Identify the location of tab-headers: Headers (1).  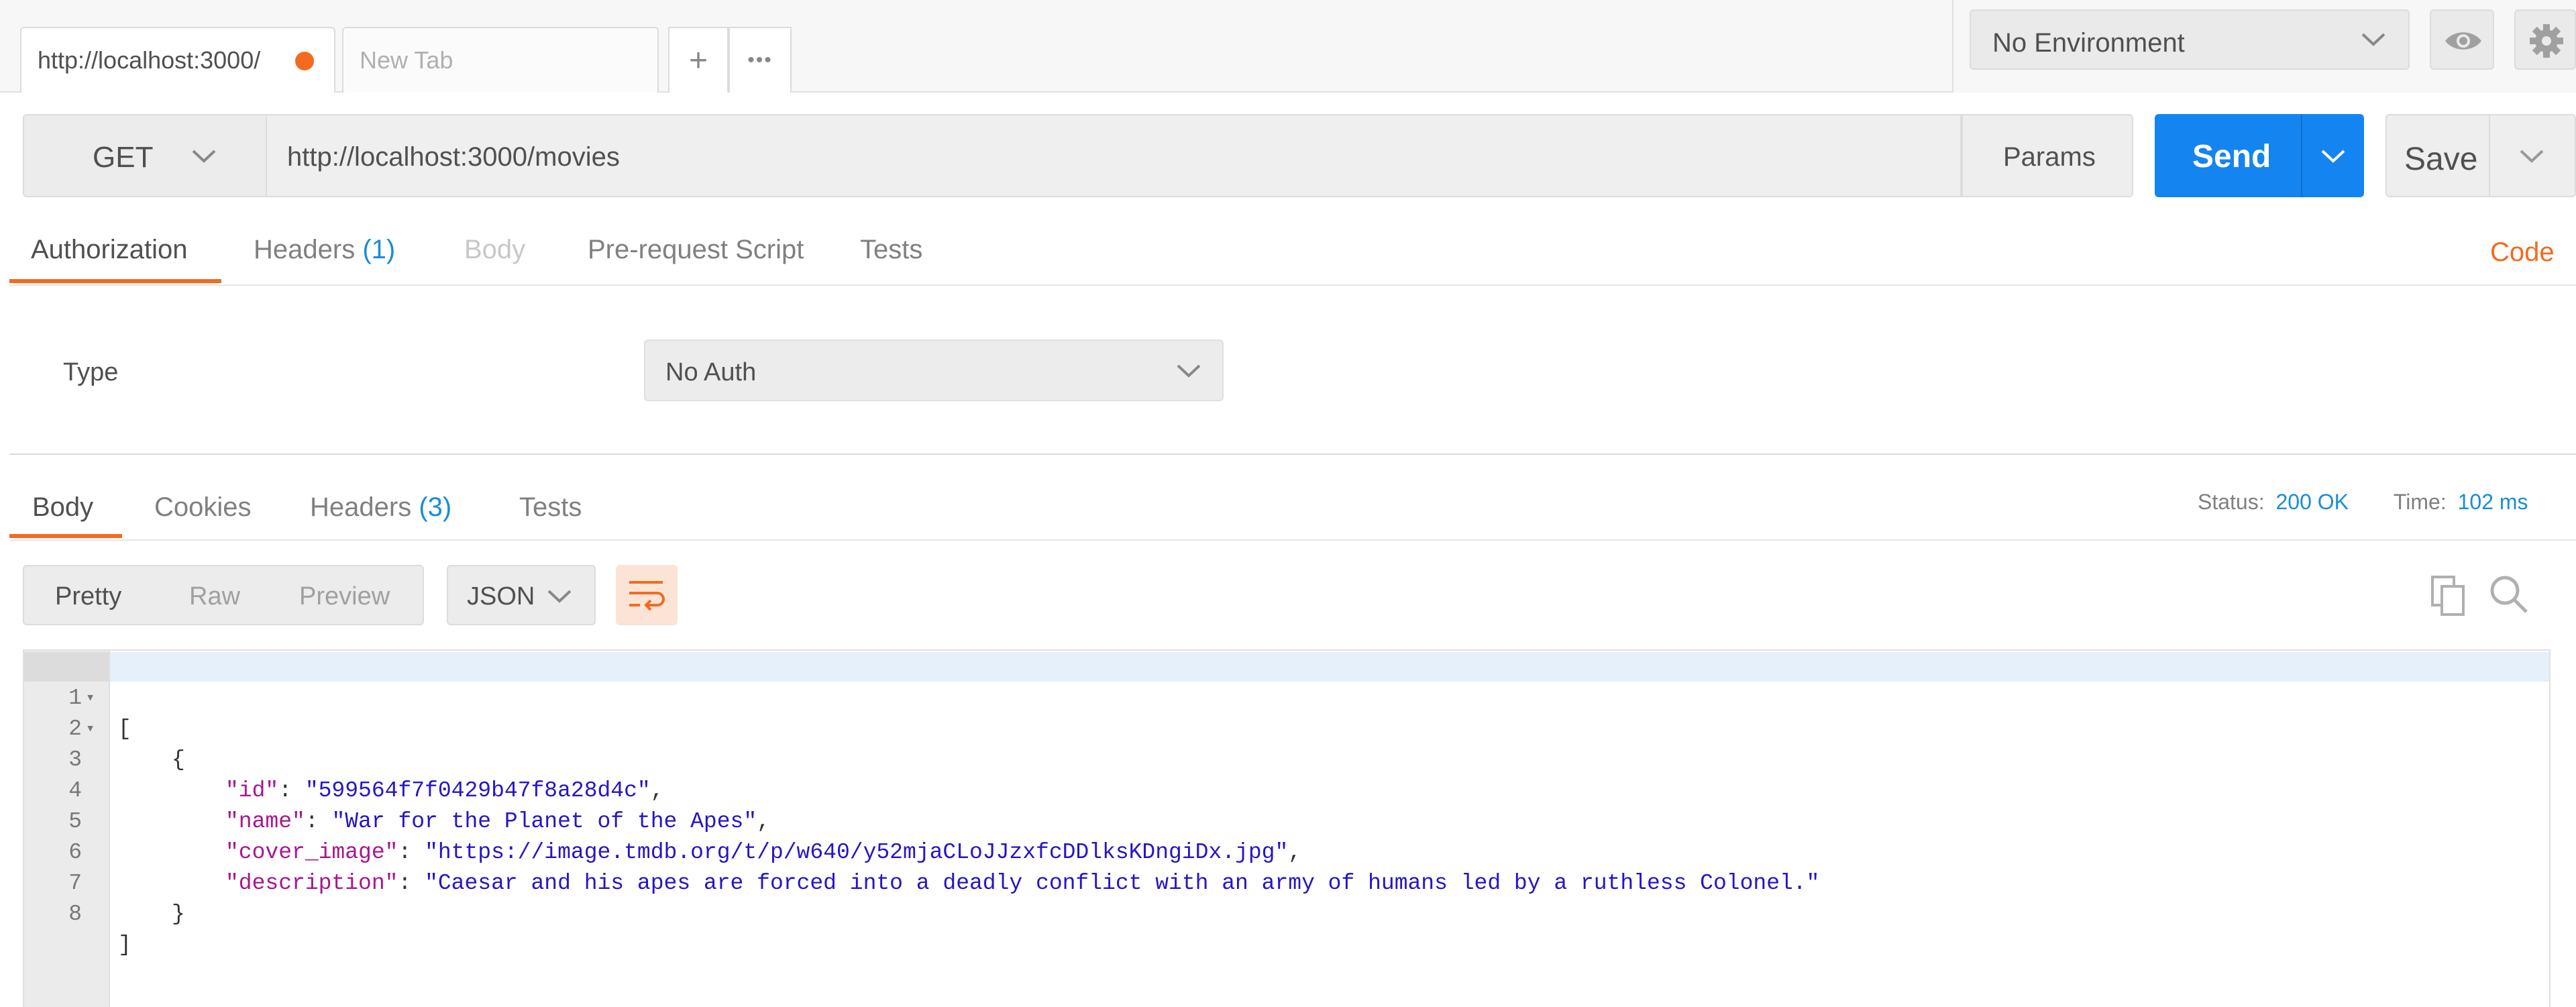
(324, 250).